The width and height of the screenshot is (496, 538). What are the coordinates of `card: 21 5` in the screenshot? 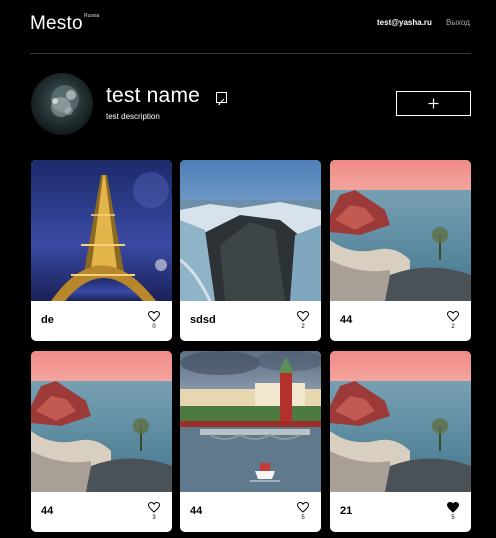 It's located at (400, 441).